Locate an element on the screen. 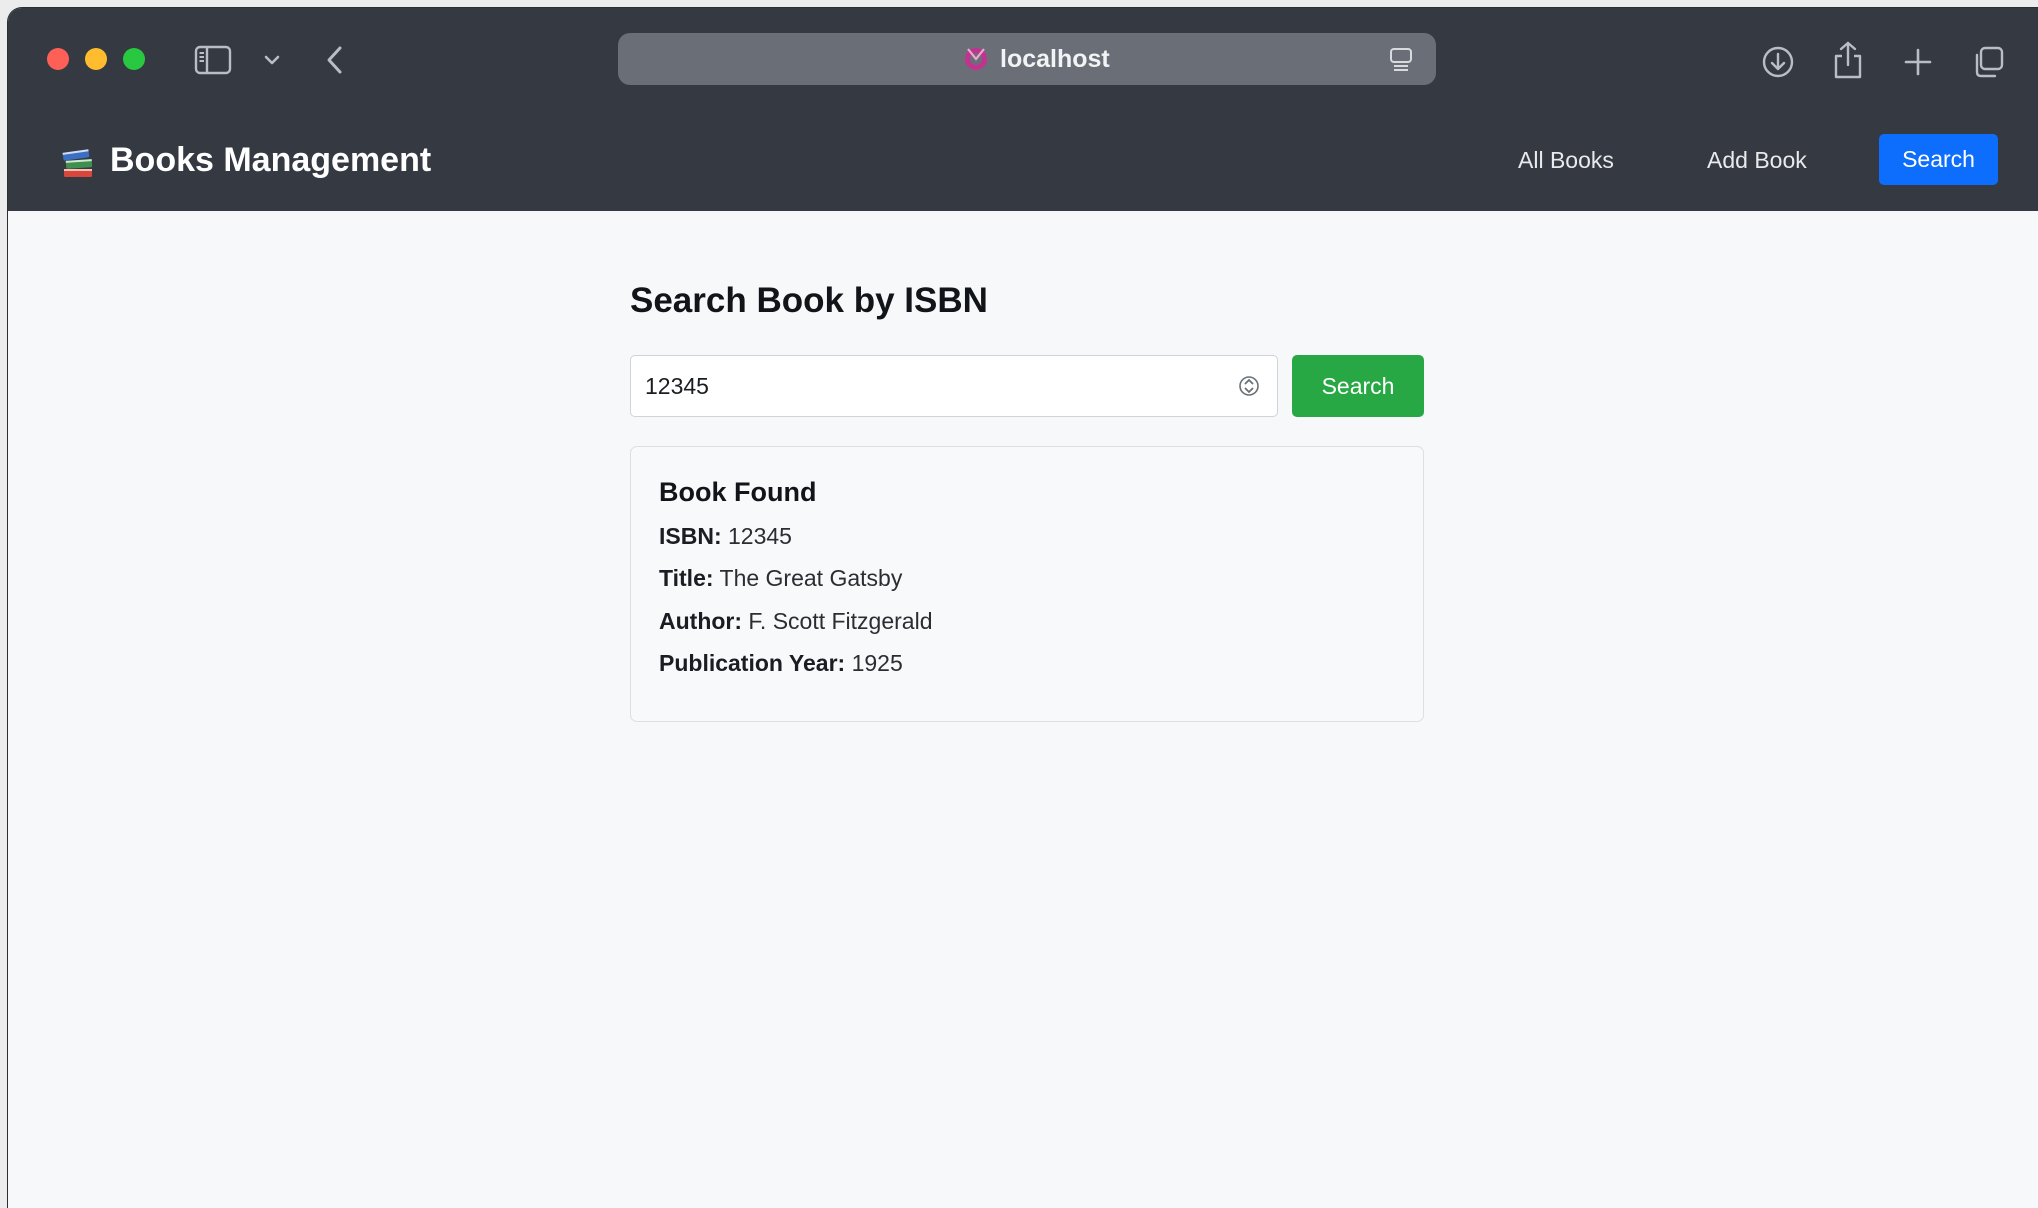 The image size is (2038, 1208). download-icon is located at coordinates (1778, 62).